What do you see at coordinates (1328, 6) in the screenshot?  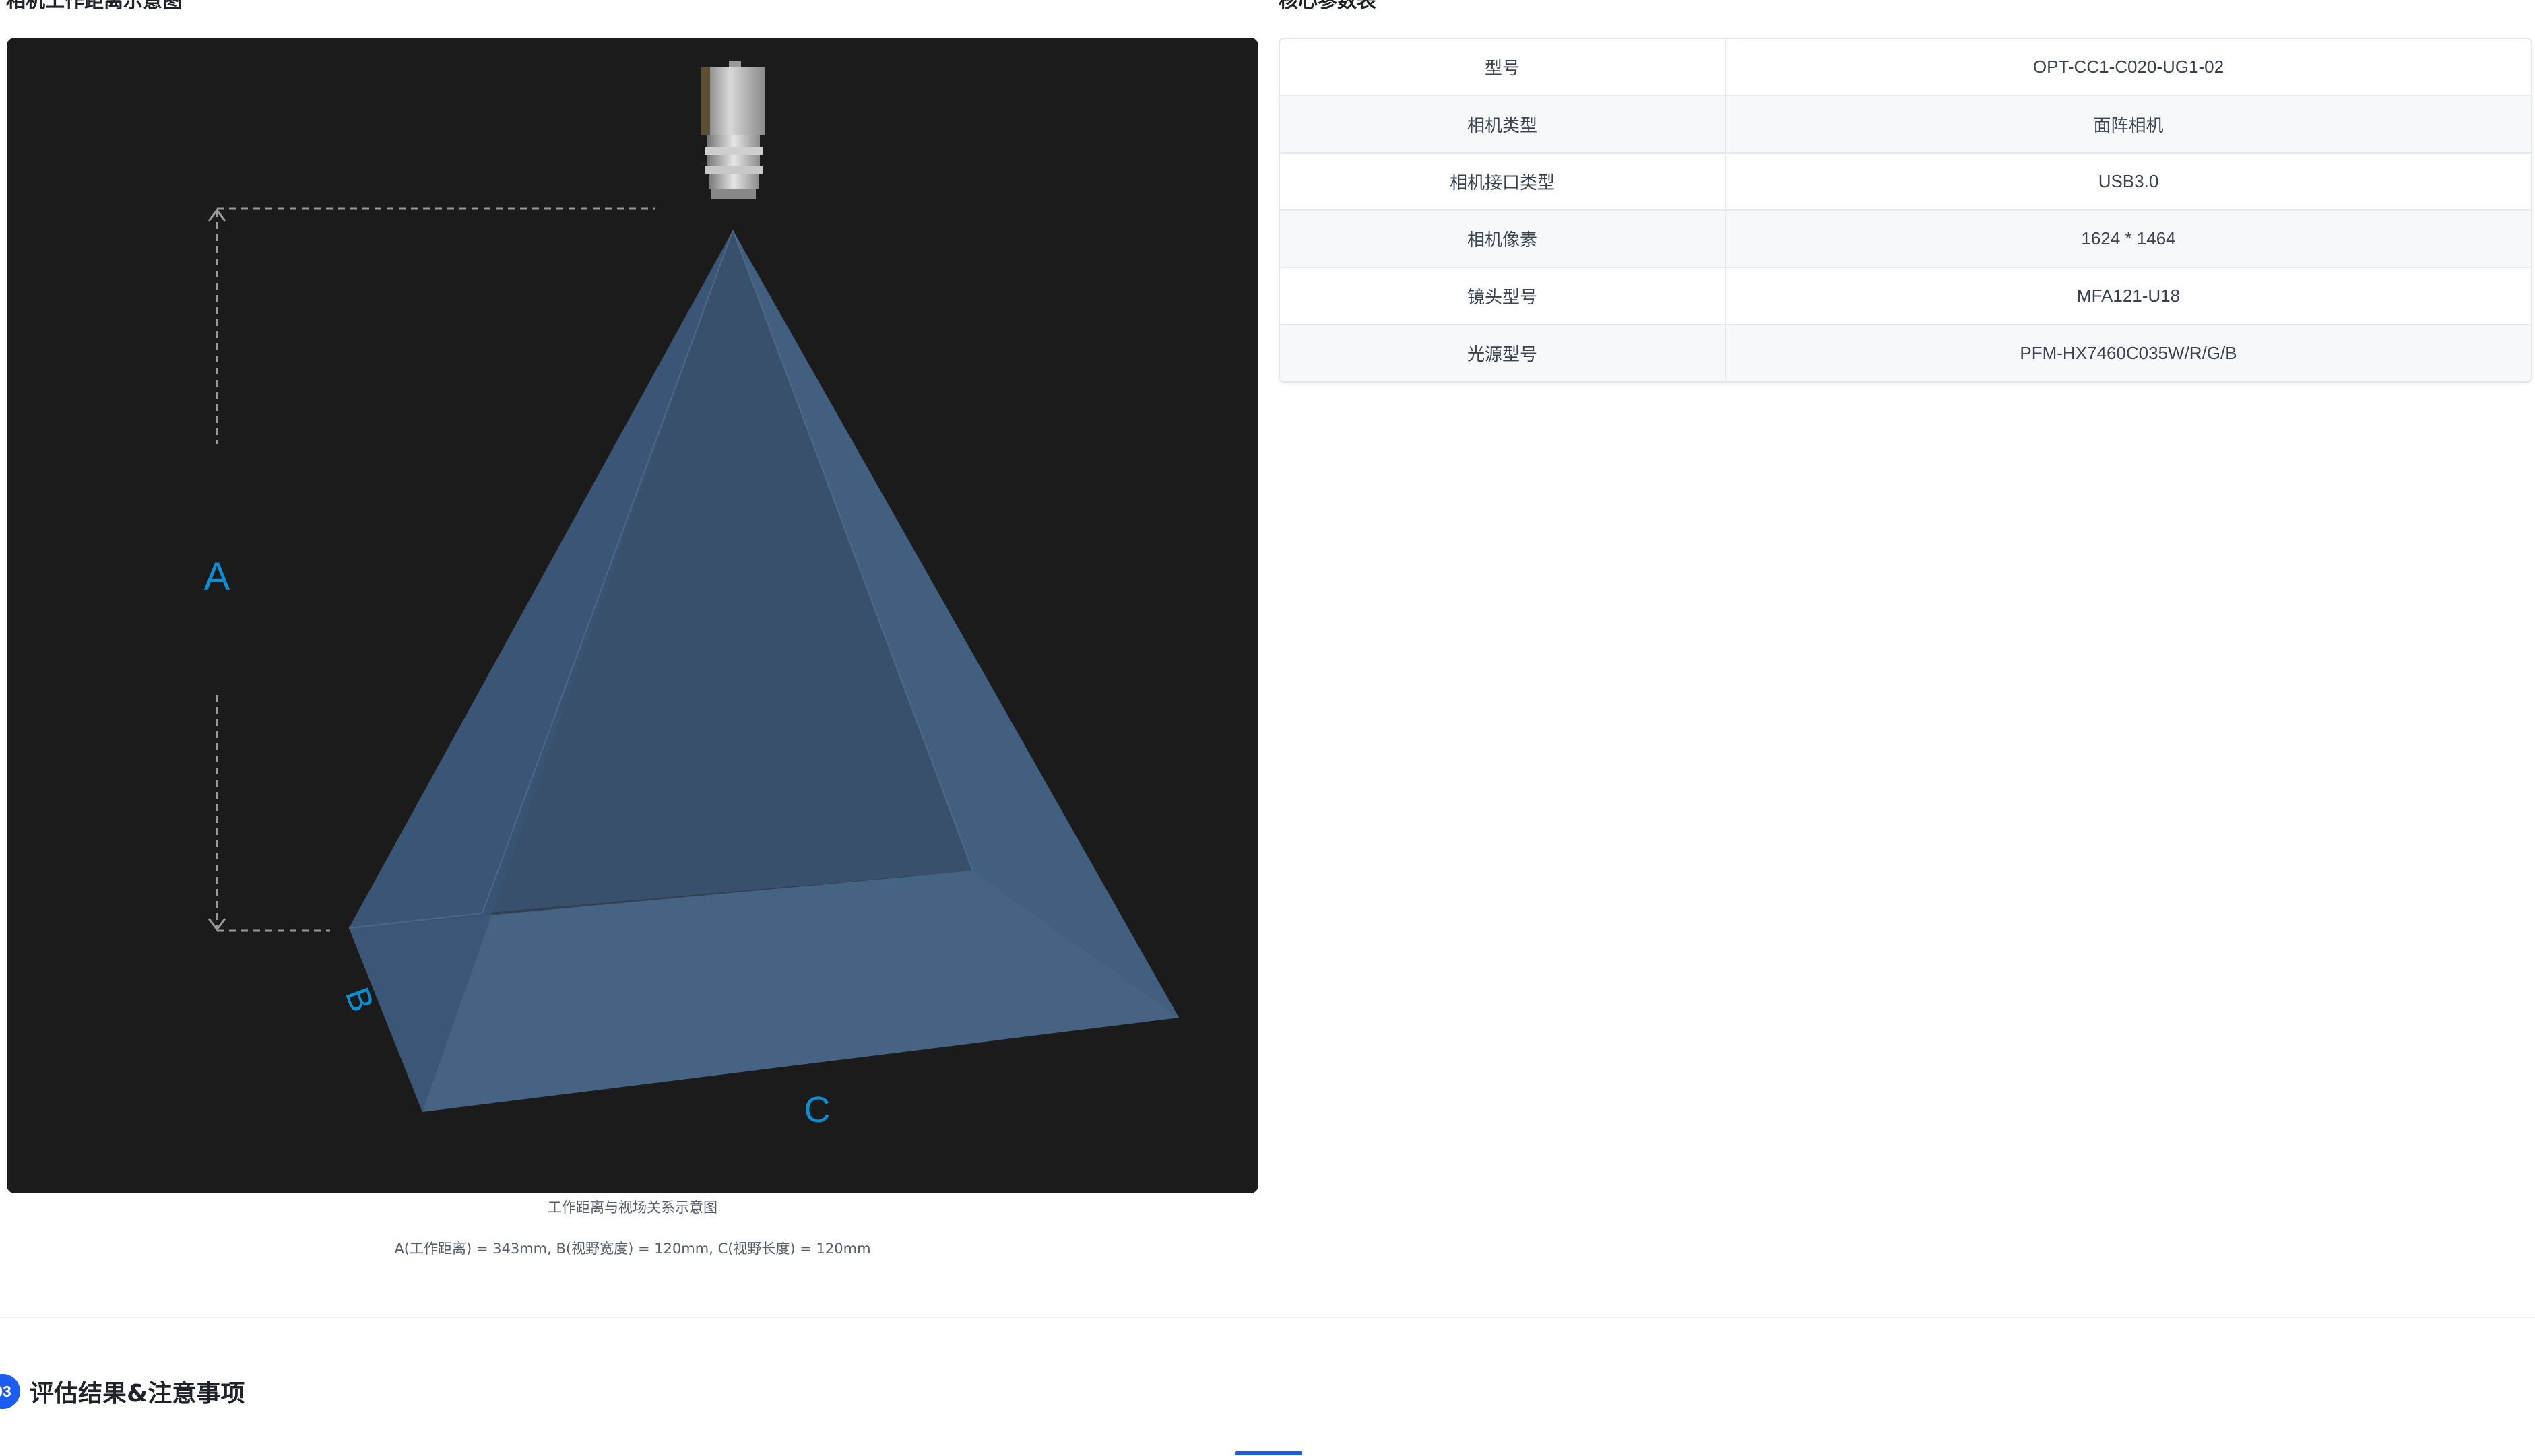 I see `params-section-heading: 核心参数表` at bounding box center [1328, 6].